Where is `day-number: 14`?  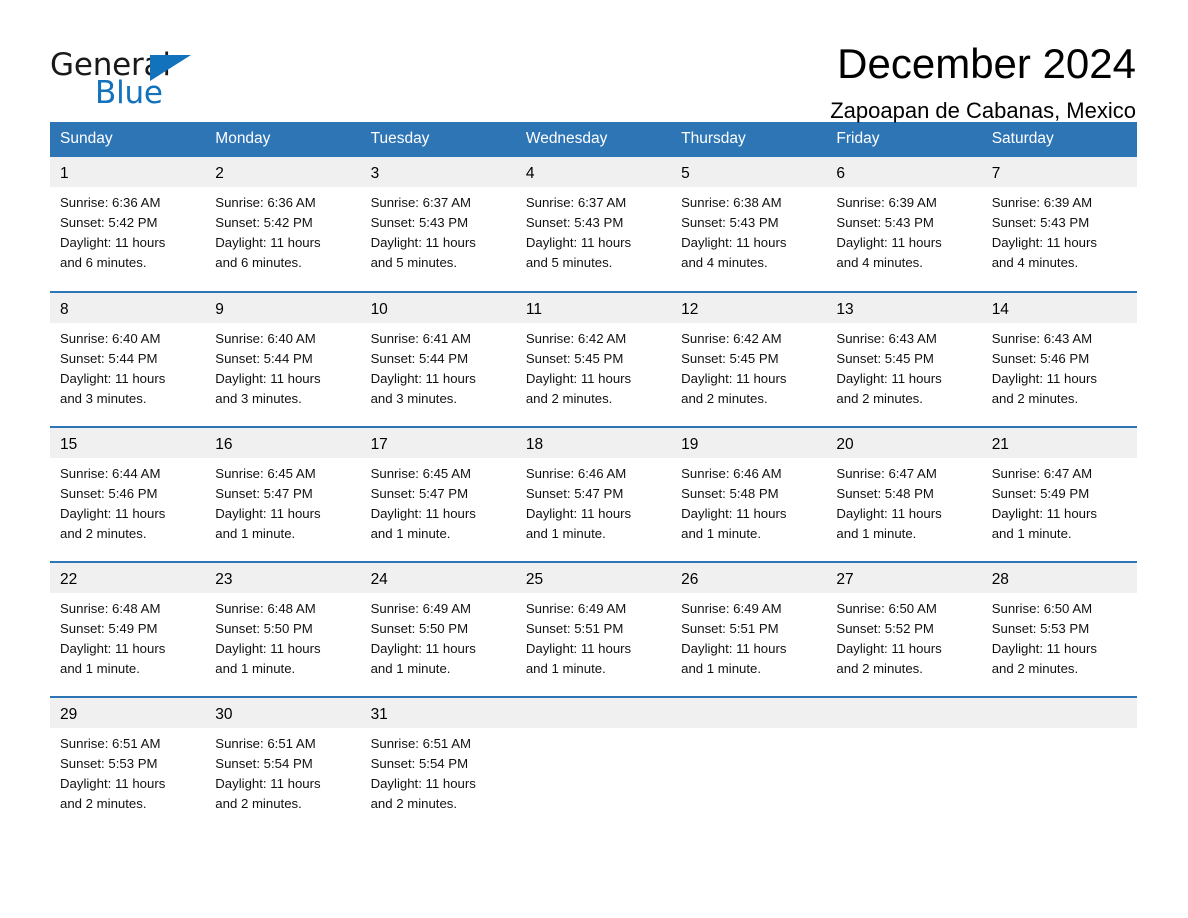 day-number: 14 is located at coordinates (1059, 308).